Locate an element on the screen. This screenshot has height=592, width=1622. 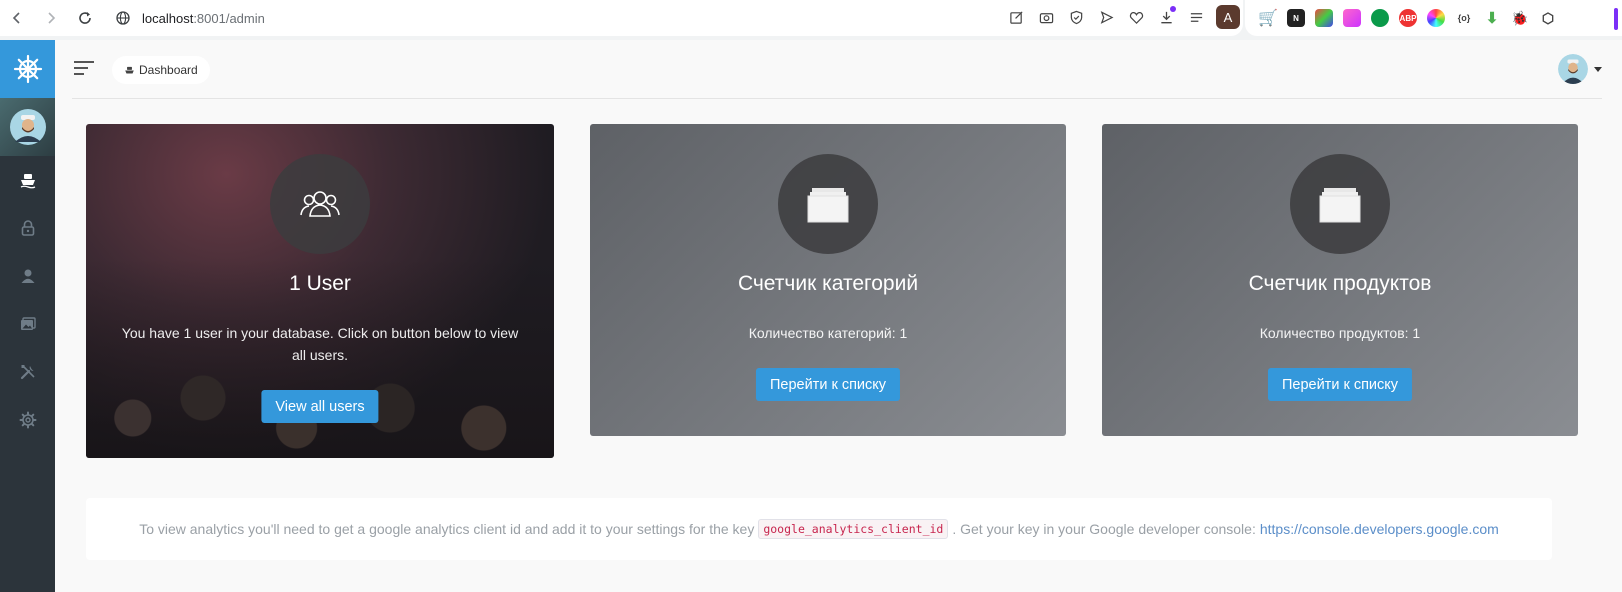
back-arrow-icon is located at coordinates (16, 18).